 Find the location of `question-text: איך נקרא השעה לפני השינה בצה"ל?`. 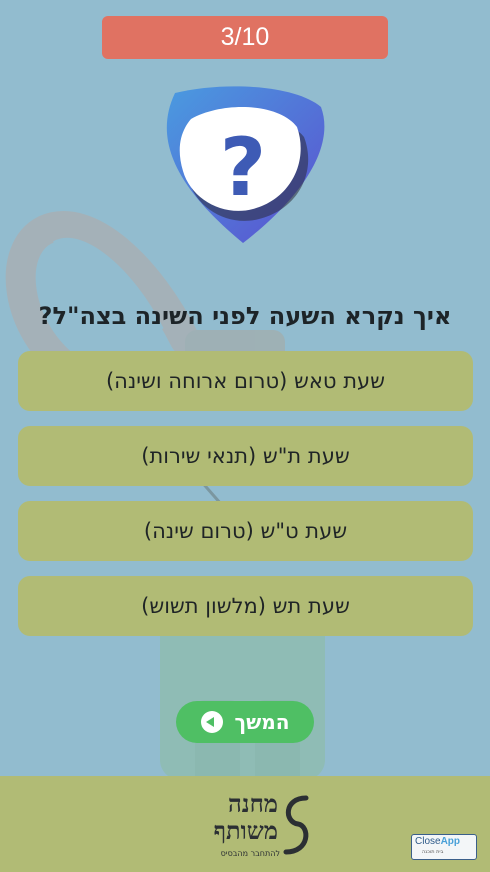

question-text: איך נקרא השעה לפני השינה בצה"ל? is located at coordinates (245, 316).